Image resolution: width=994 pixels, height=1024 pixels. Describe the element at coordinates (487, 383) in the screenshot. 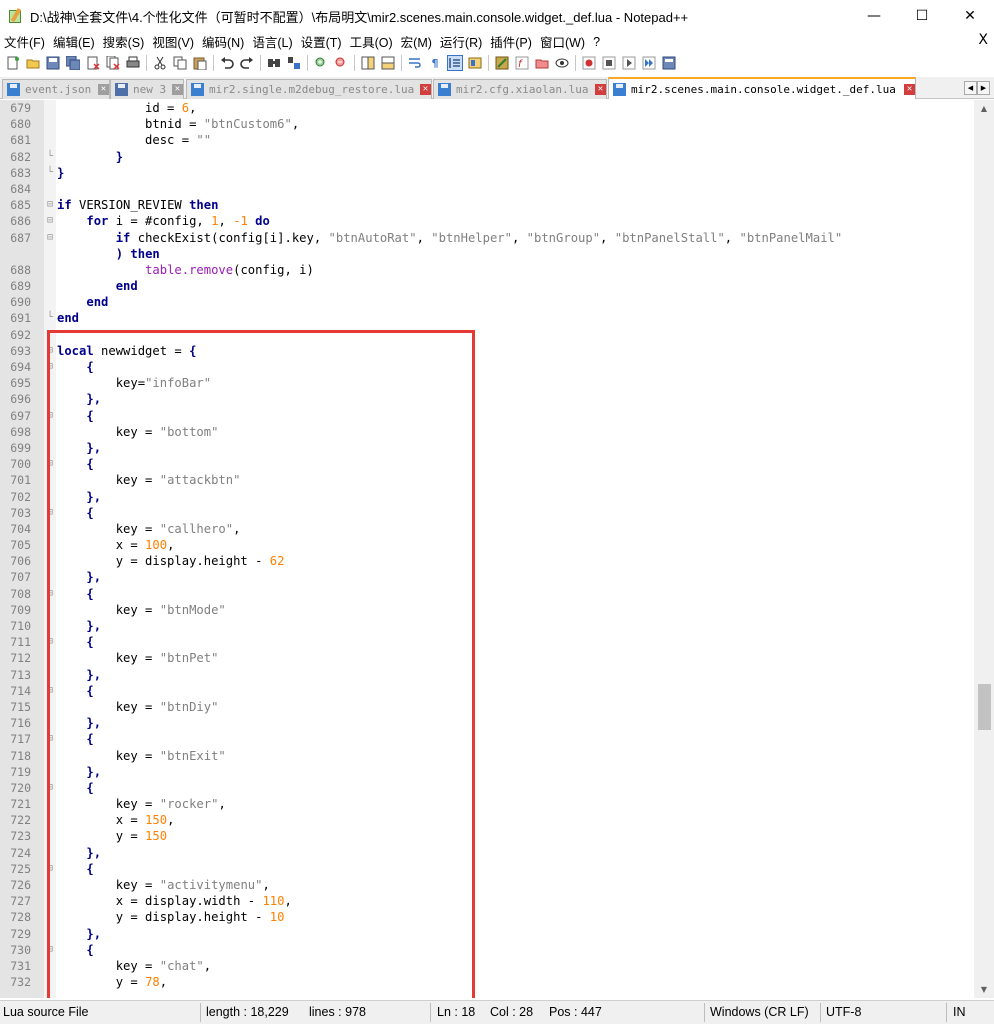

I see `code-line: 695 key="infoBar"` at that location.